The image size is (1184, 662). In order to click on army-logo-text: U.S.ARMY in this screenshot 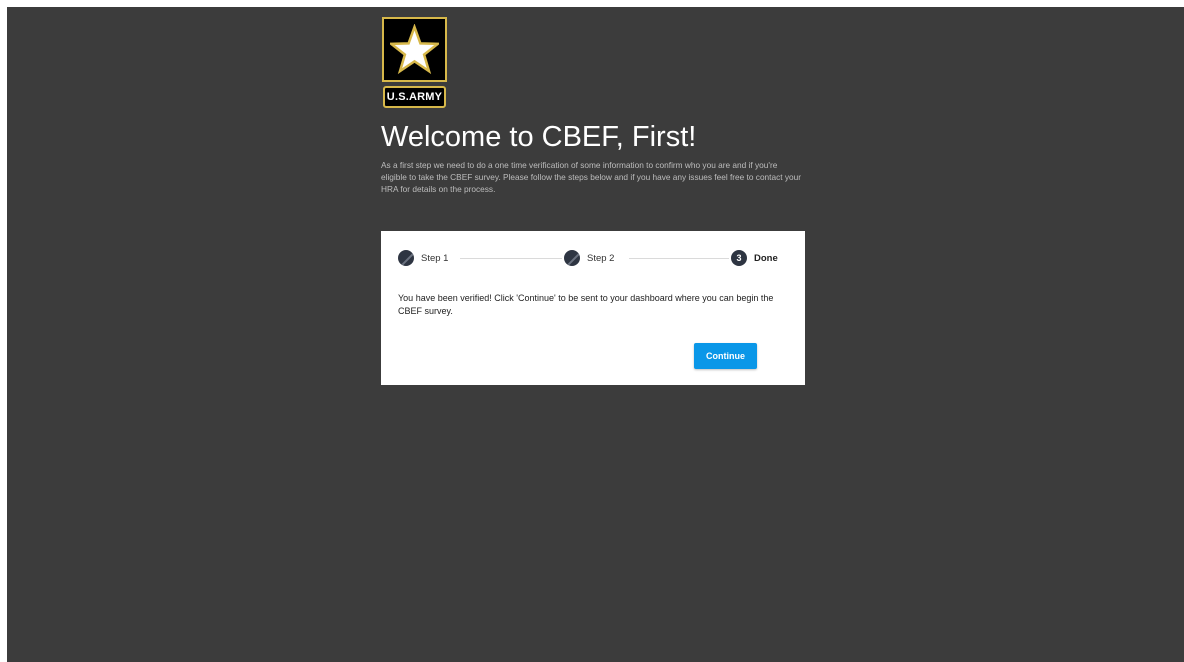, I will do `click(414, 97)`.